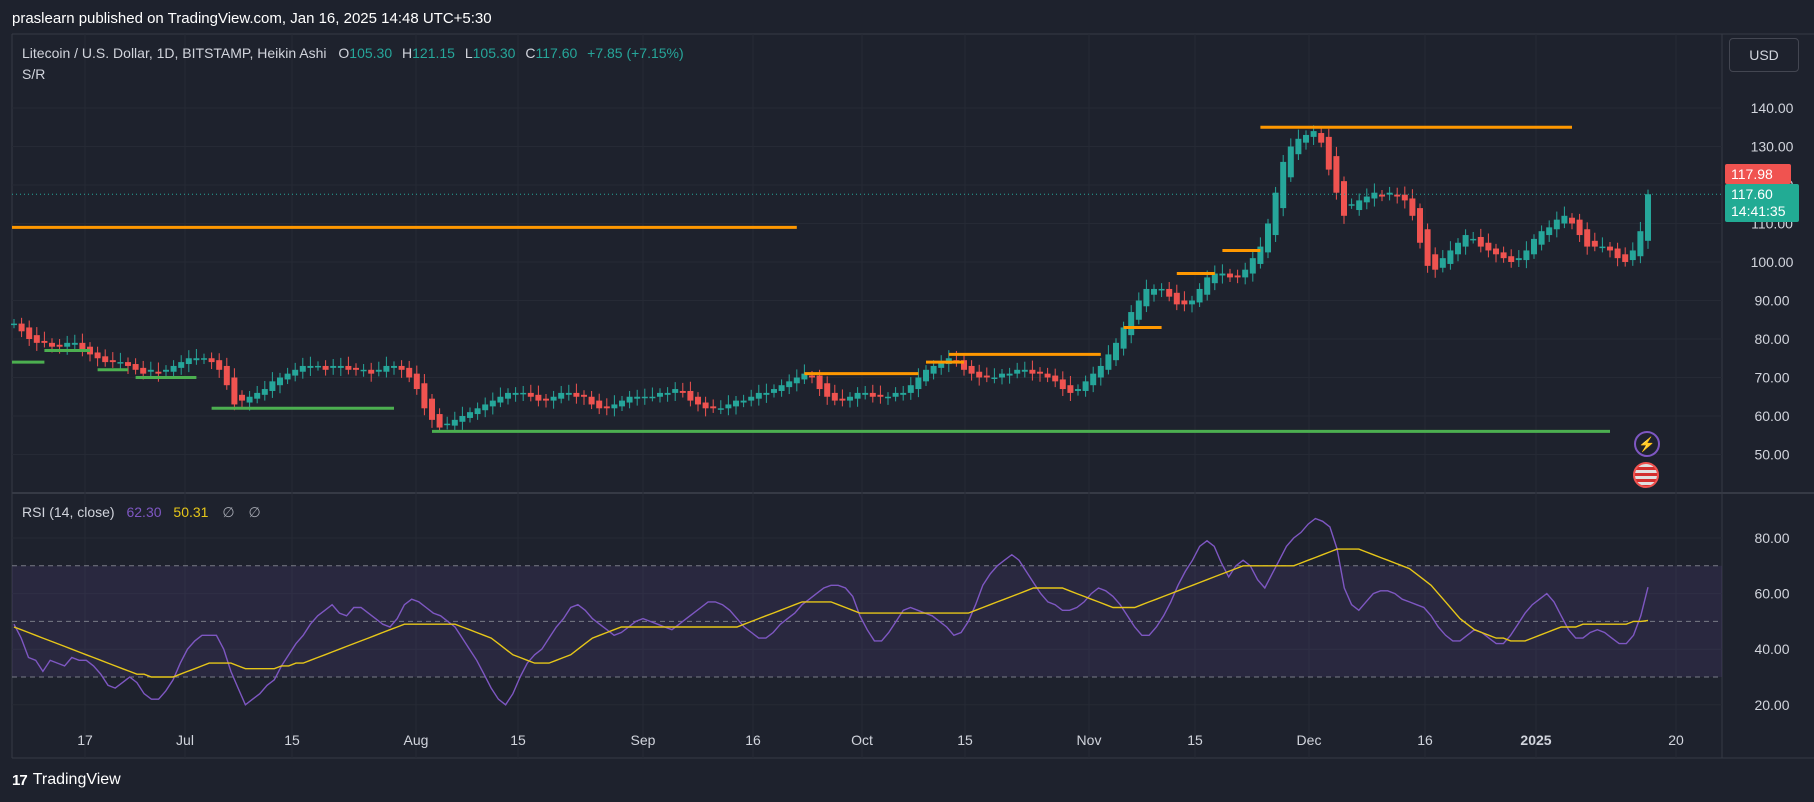 The height and width of the screenshot is (802, 1814). I want to click on us-flag-event-icon, so click(1646, 475).